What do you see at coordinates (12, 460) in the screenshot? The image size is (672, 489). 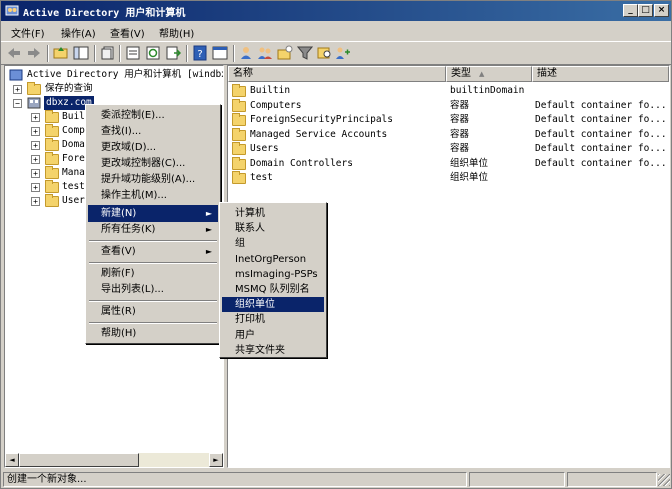 I see `scroll-left-arrow-icon: ◄` at bounding box center [12, 460].